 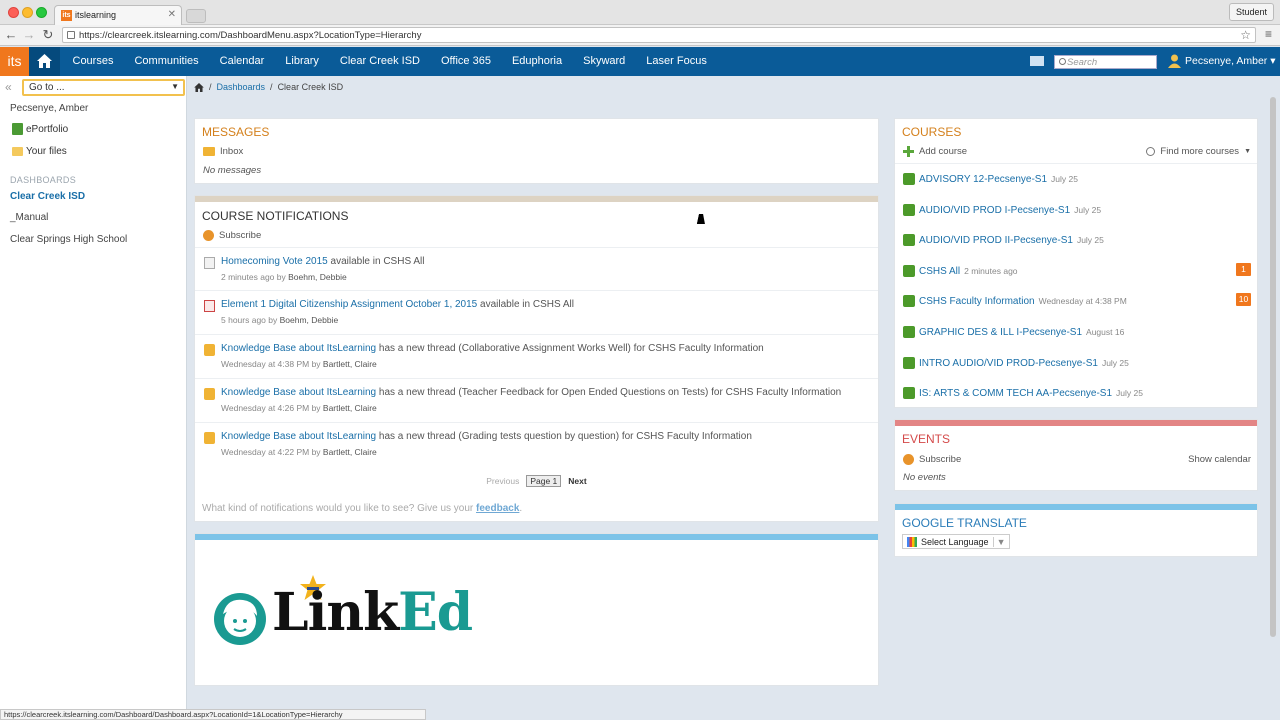 I want to click on course-item: GRAPHIC DES & ILL I-Pecsenye-S1 August 16, so click(x=1013, y=332).